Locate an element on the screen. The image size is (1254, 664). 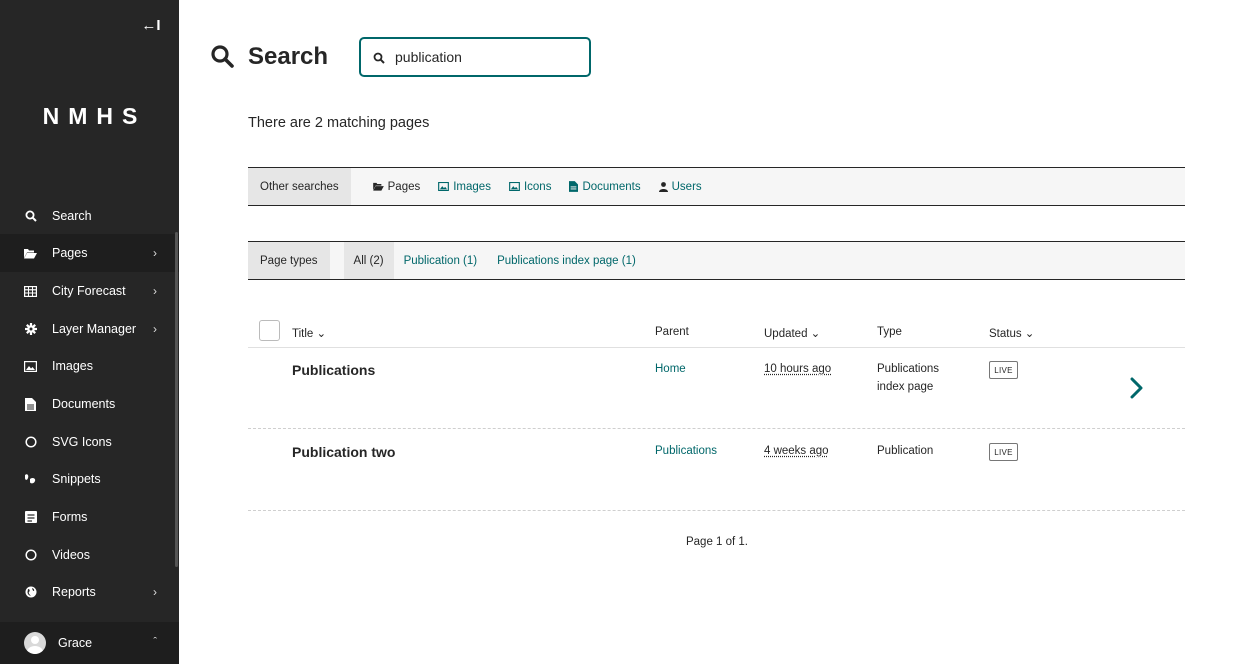
column-header-parent: Parent is located at coordinates (672, 332).